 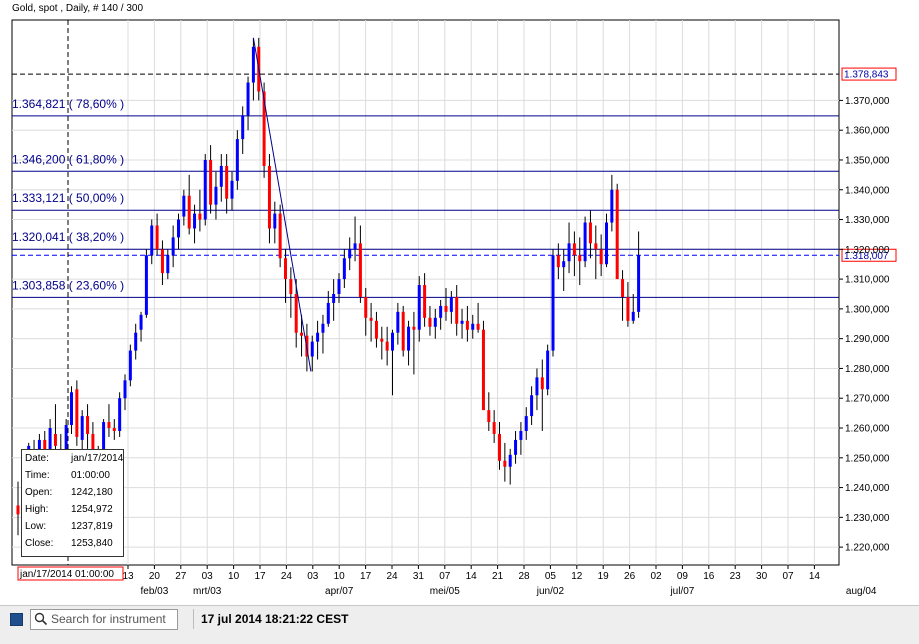 What do you see at coordinates (815, 576) in the screenshot?
I see `x-tick-label: 14` at bounding box center [815, 576].